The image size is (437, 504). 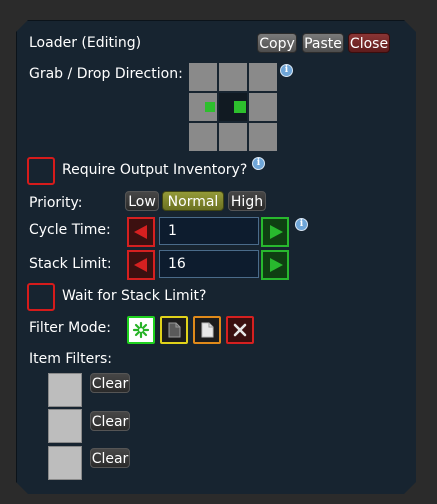 What do you see at coordinates (110, 383) in the screenshot?
I see `item-filter-clear-button-1: Clear` at bounding box center [110, 383].